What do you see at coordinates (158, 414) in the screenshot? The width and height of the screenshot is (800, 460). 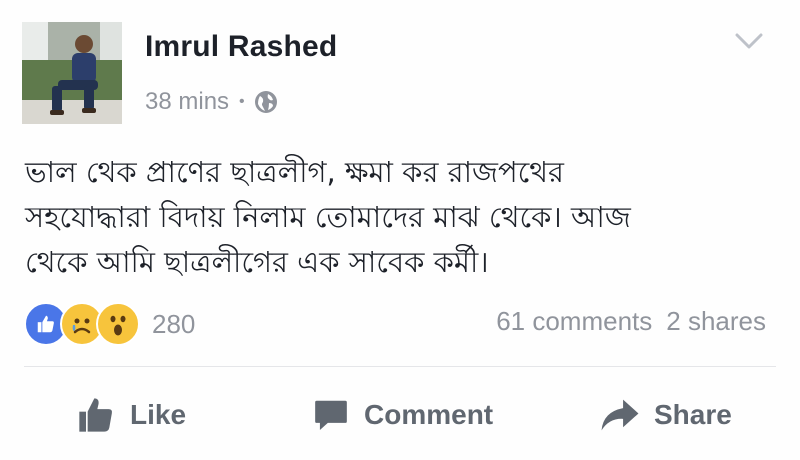 I see `like-label: Like` at bounding box center [158, 414].